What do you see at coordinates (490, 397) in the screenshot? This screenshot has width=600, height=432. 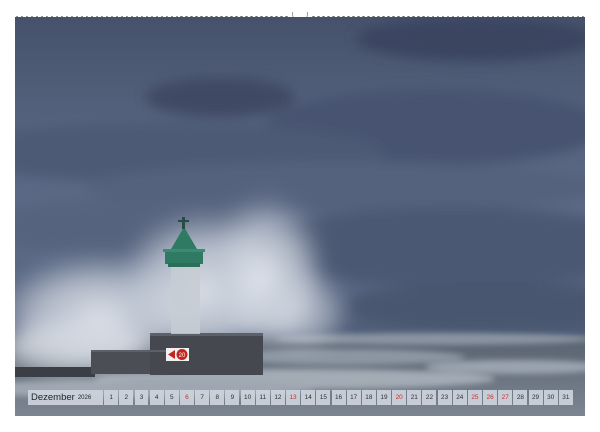 I see `day-cell: 26` at bounding box center [490, 397].